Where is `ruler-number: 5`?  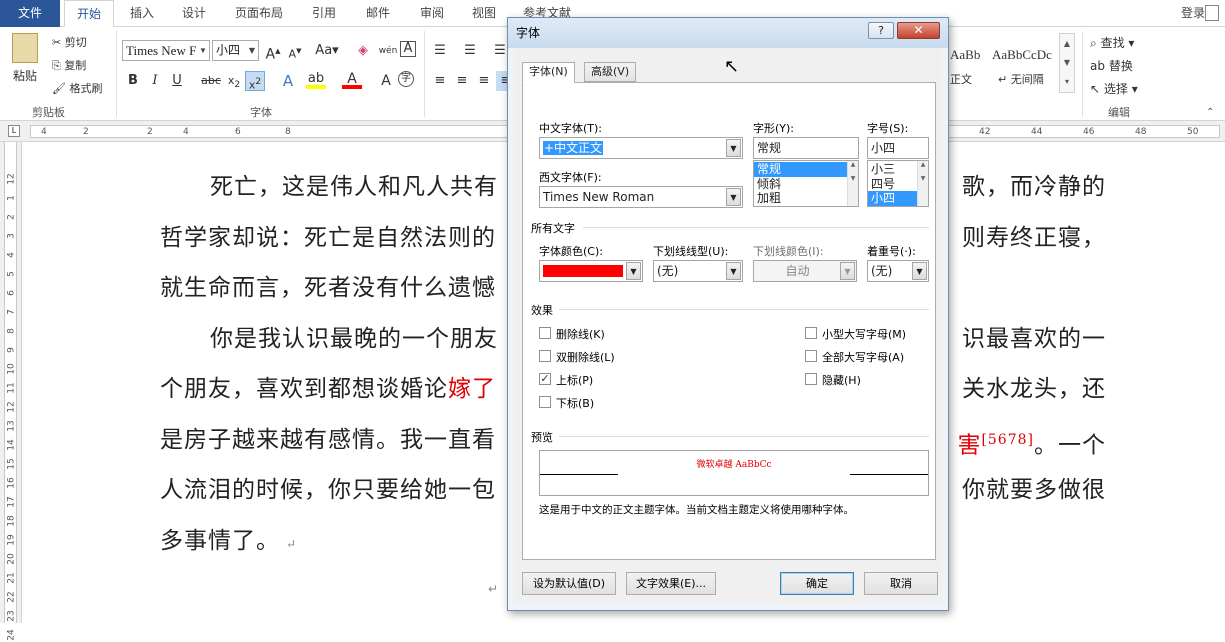
ruler-number: 5 is located at coordinates (11, 274).